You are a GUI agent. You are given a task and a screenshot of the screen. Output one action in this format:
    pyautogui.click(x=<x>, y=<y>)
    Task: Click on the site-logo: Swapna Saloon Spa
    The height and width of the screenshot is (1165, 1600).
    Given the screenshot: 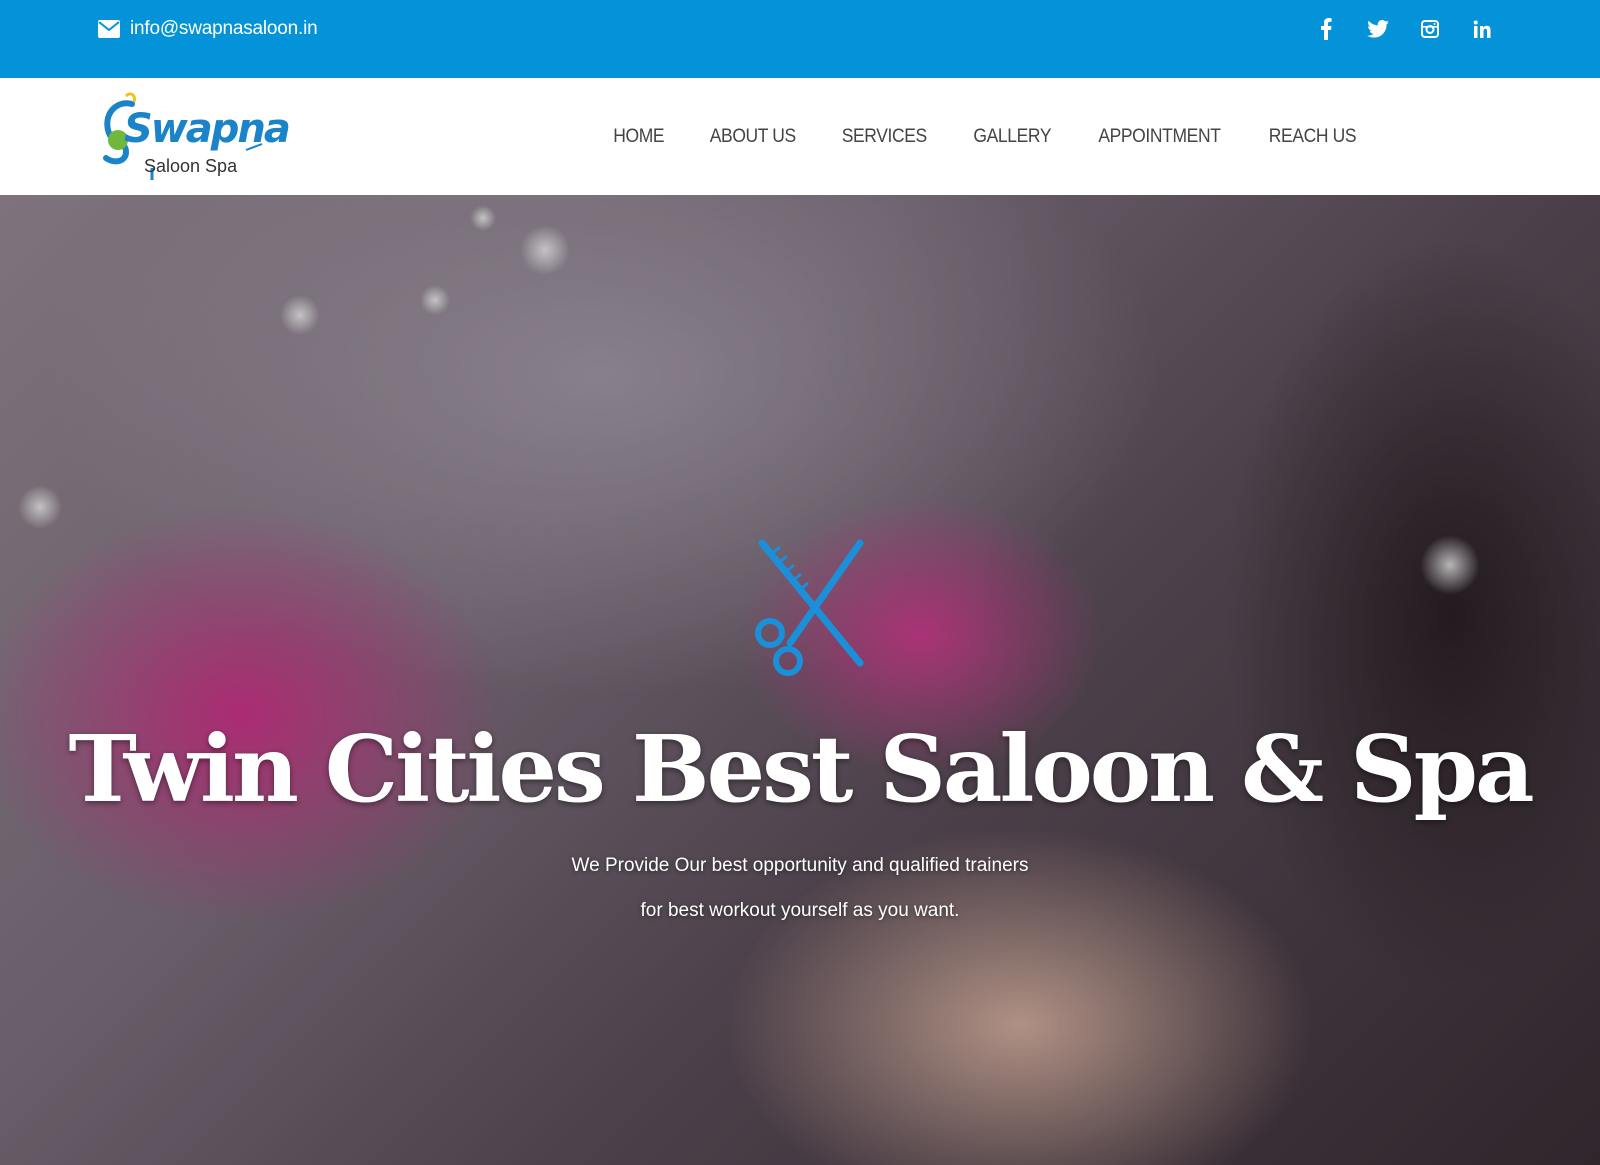 What is the action you would take?
    pyautogui.click(x=193, y=138)
    